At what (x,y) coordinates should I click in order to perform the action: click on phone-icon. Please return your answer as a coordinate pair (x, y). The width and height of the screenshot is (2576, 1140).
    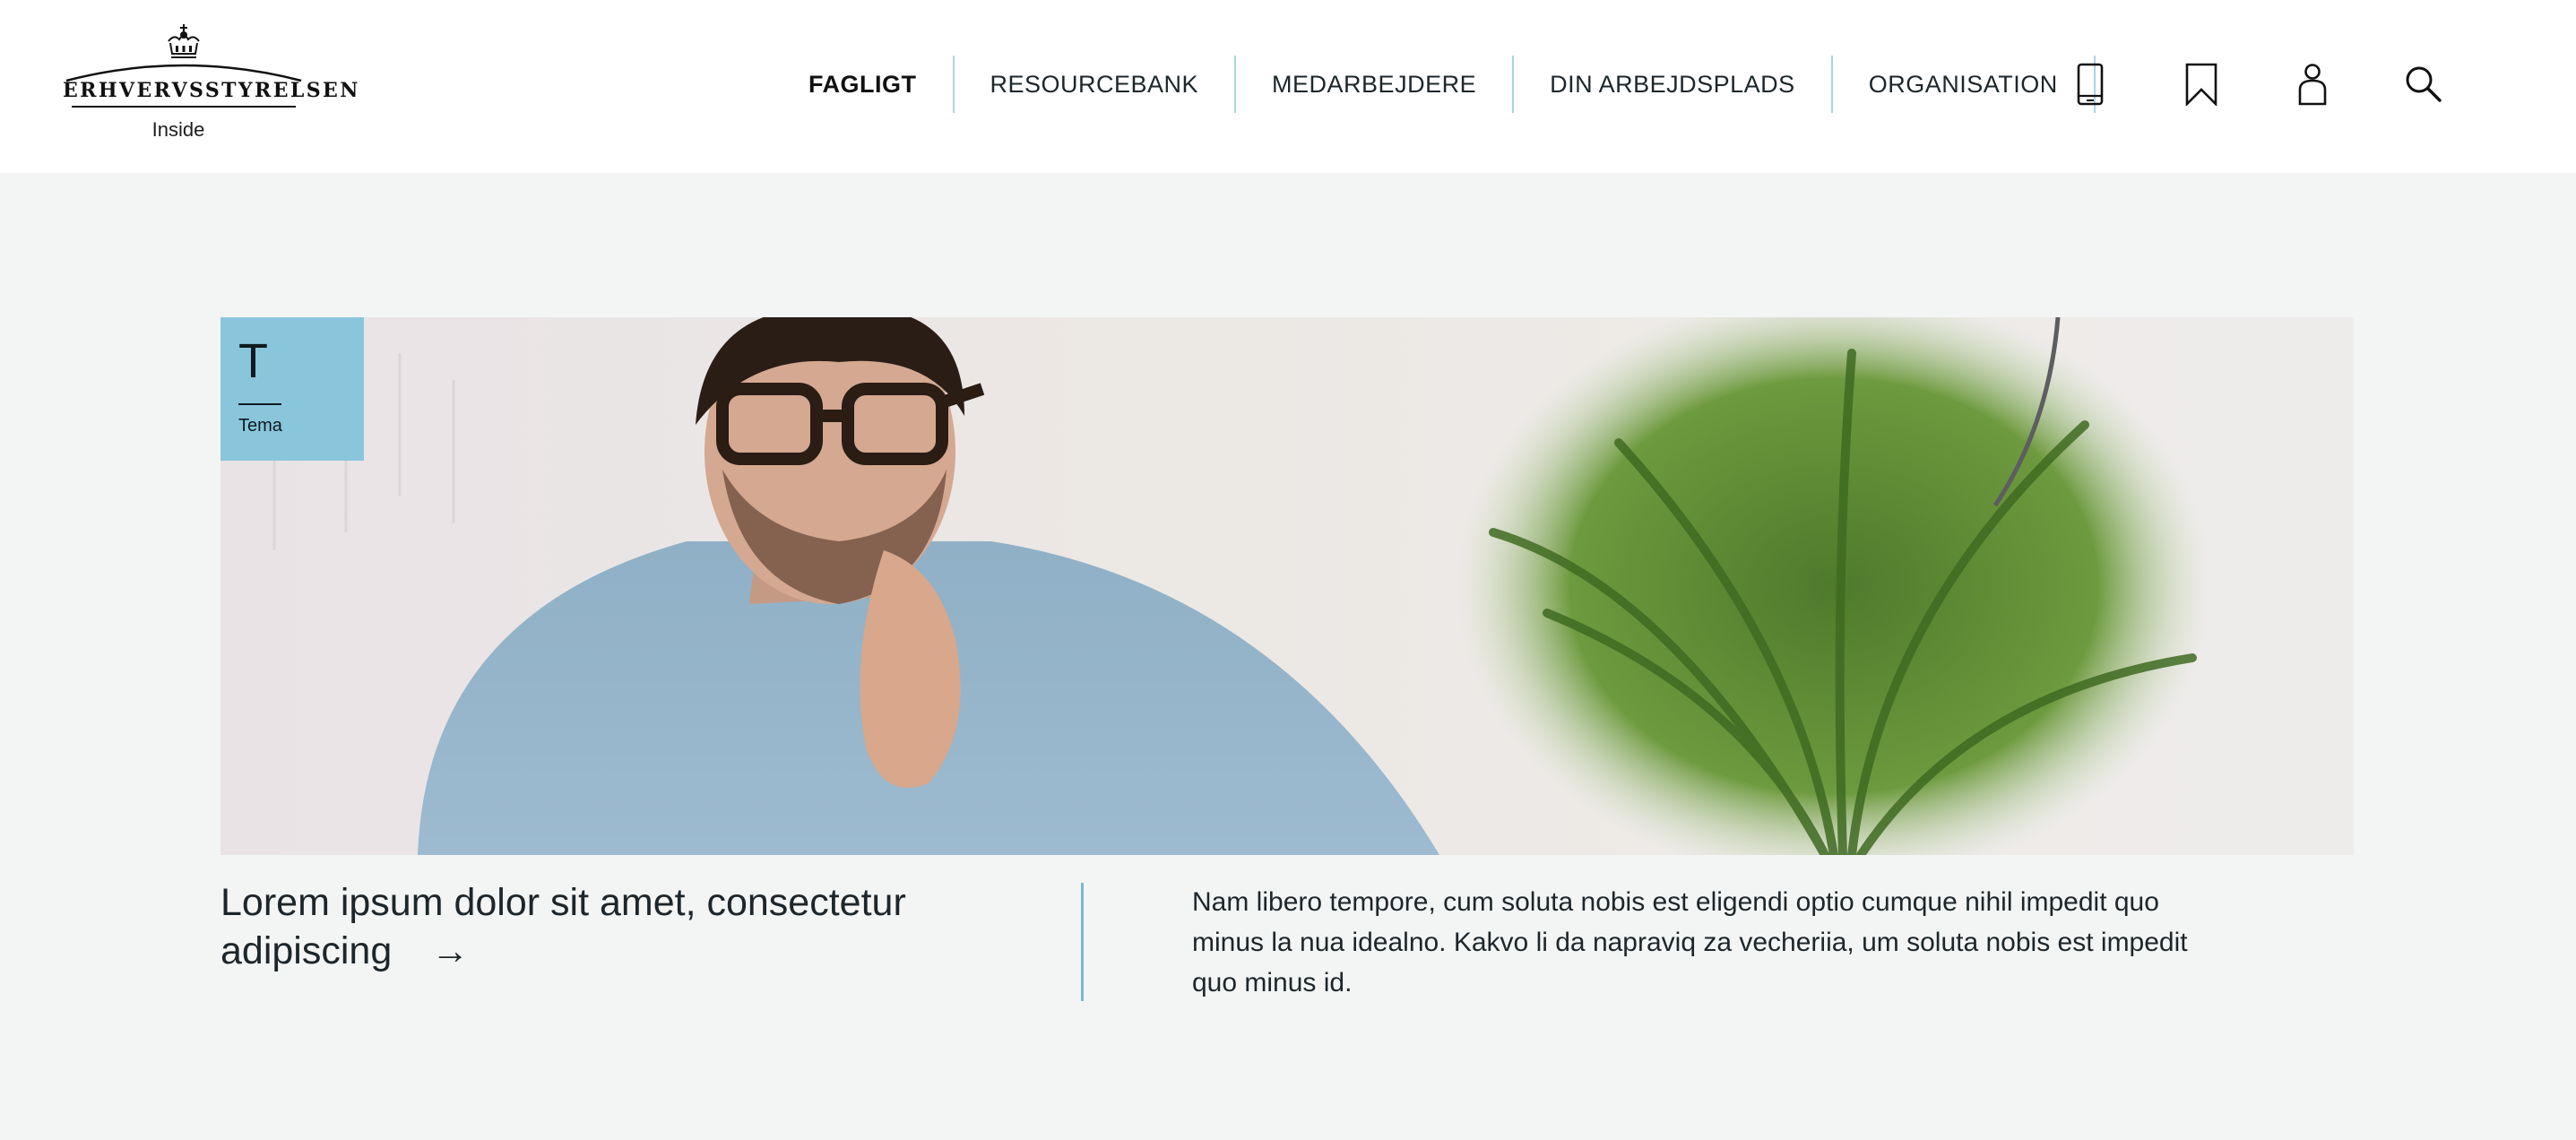
    Looking at the image, I should click on (2090, 84).